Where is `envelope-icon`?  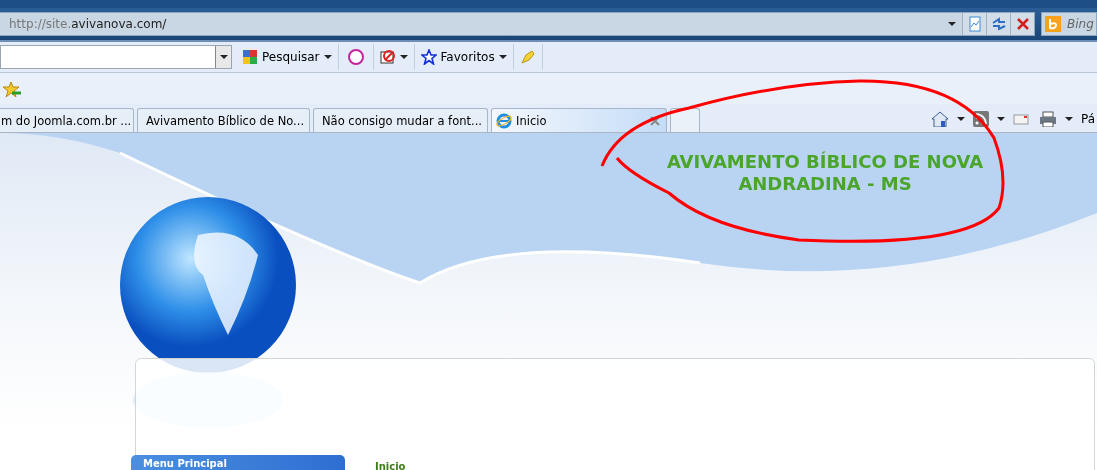 envelope-icon is located at coordinates (1020, 119).